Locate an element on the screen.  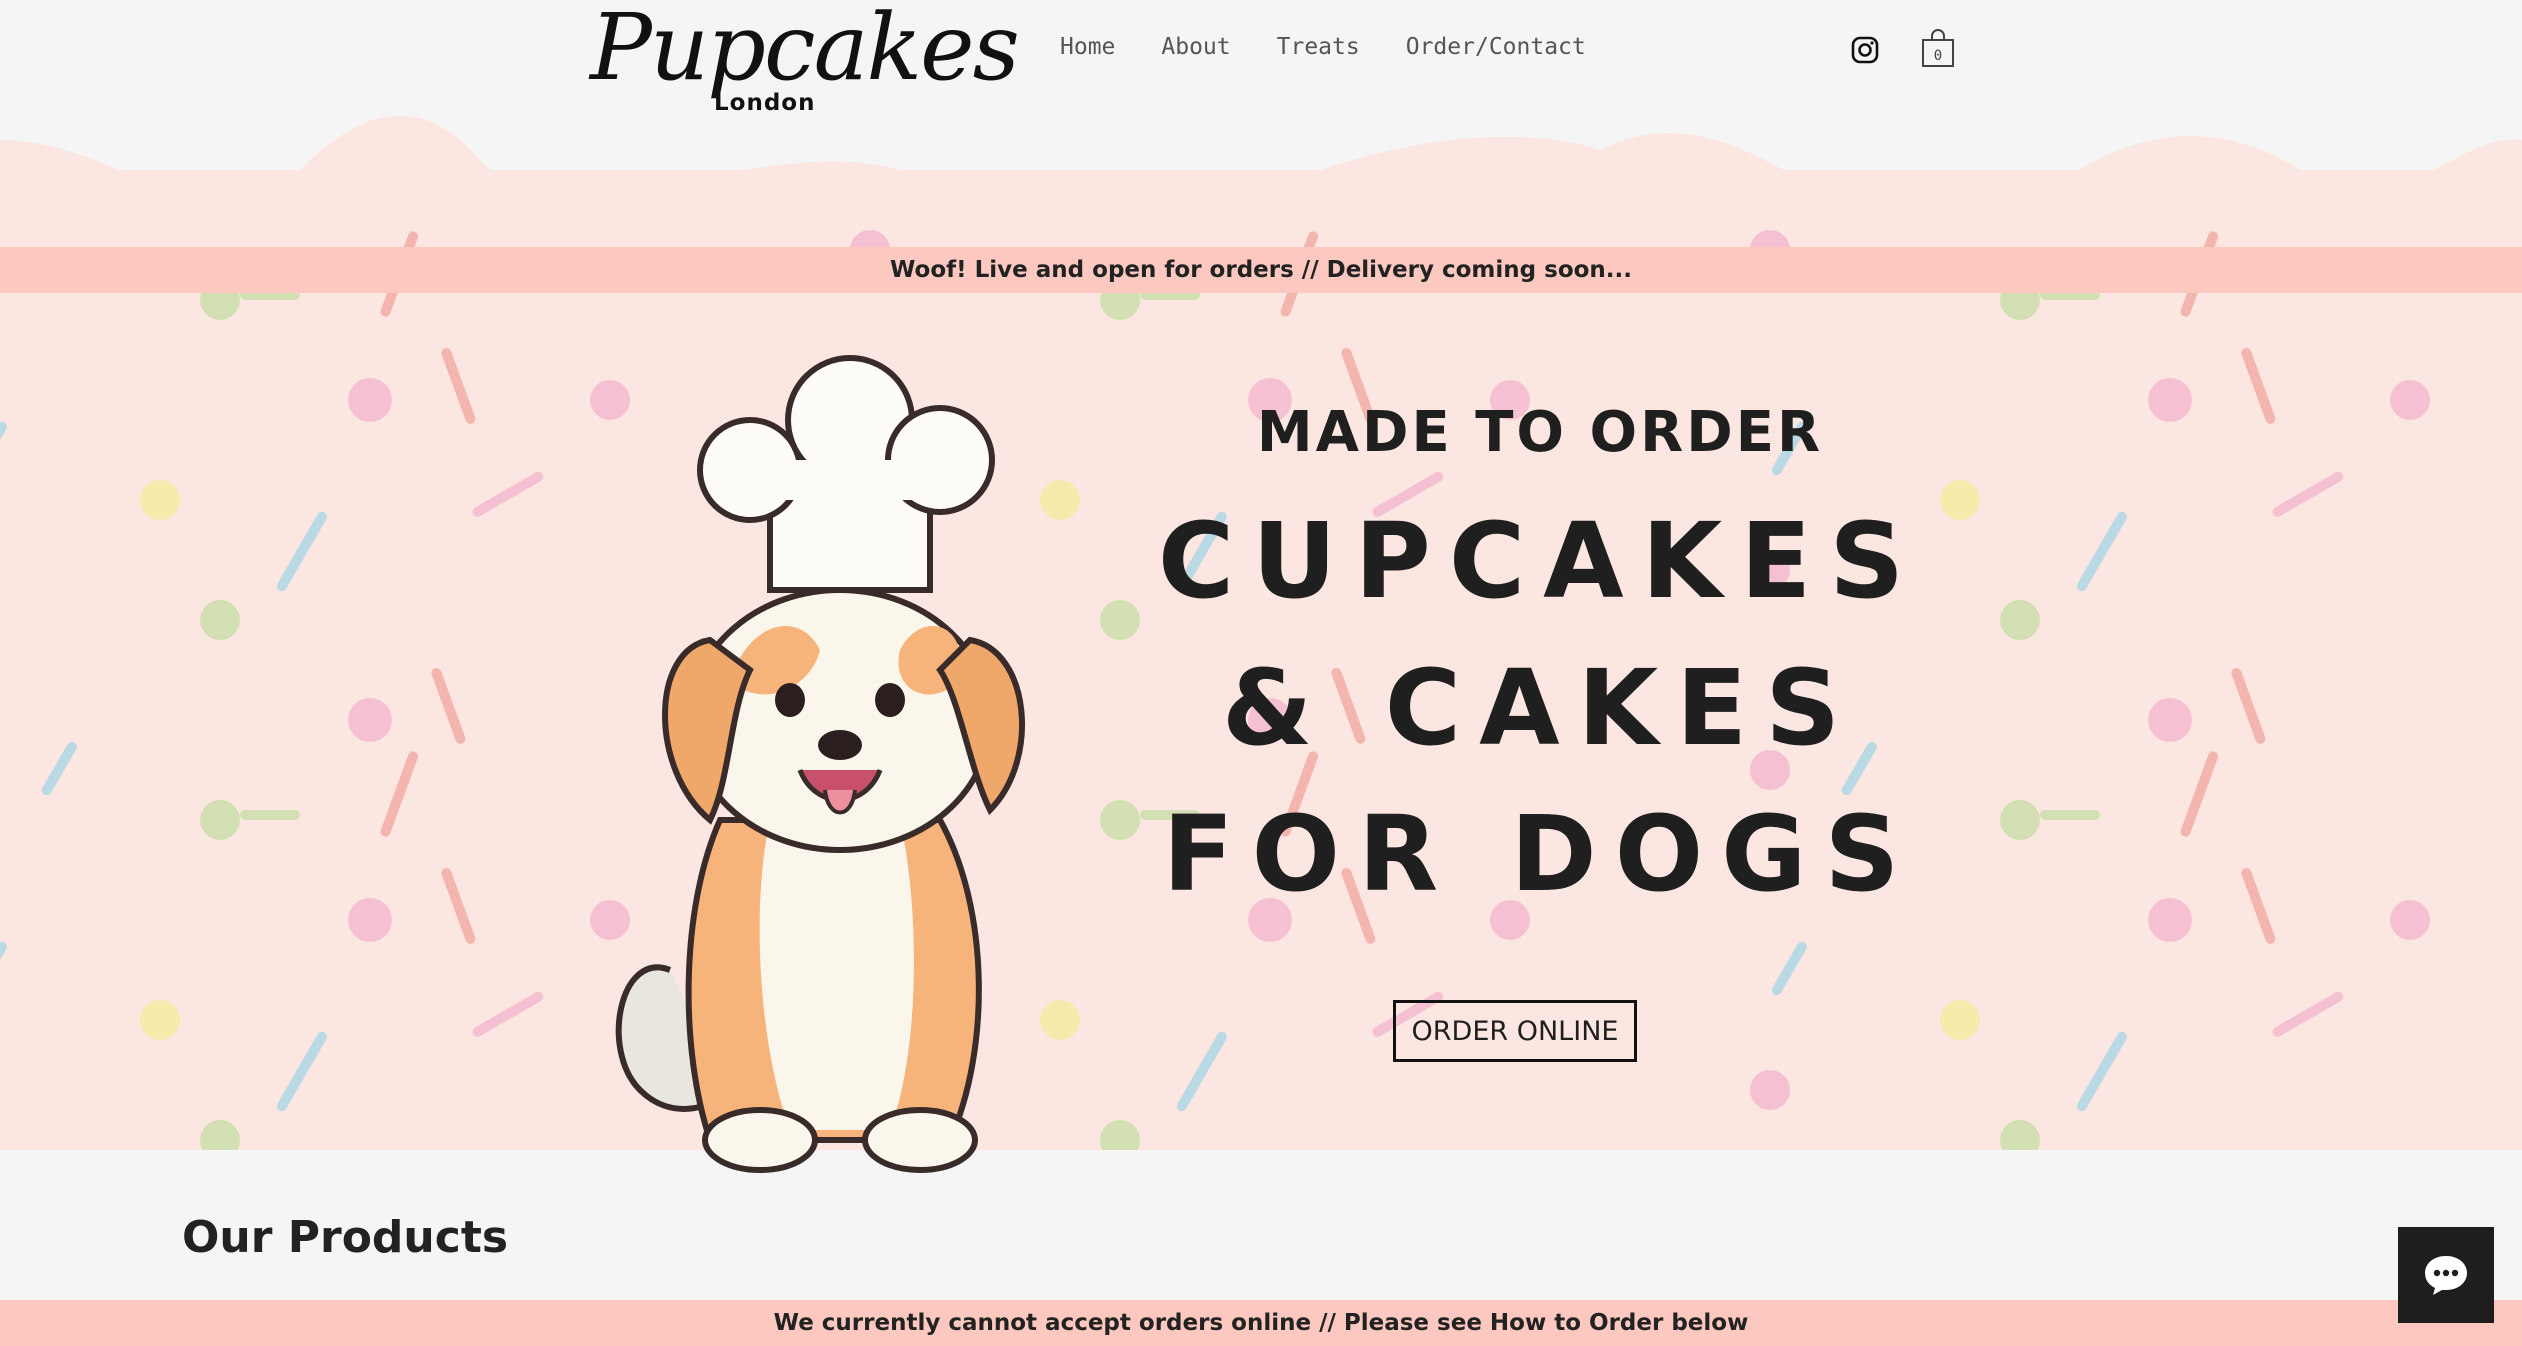
chat-button is located at coordinates (2446, 1275).